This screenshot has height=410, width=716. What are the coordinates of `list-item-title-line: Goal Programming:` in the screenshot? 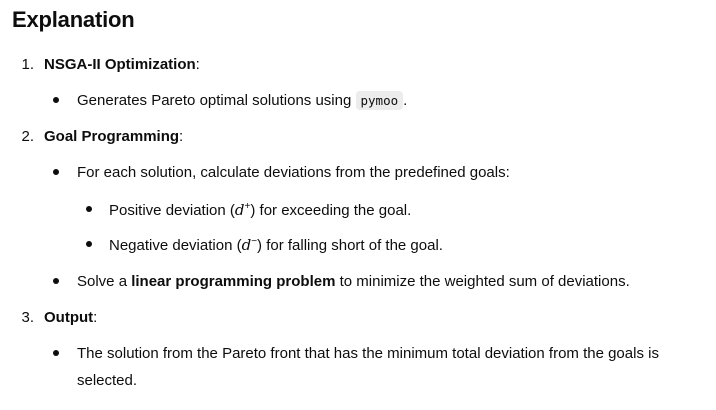 It's located at (113, 137).